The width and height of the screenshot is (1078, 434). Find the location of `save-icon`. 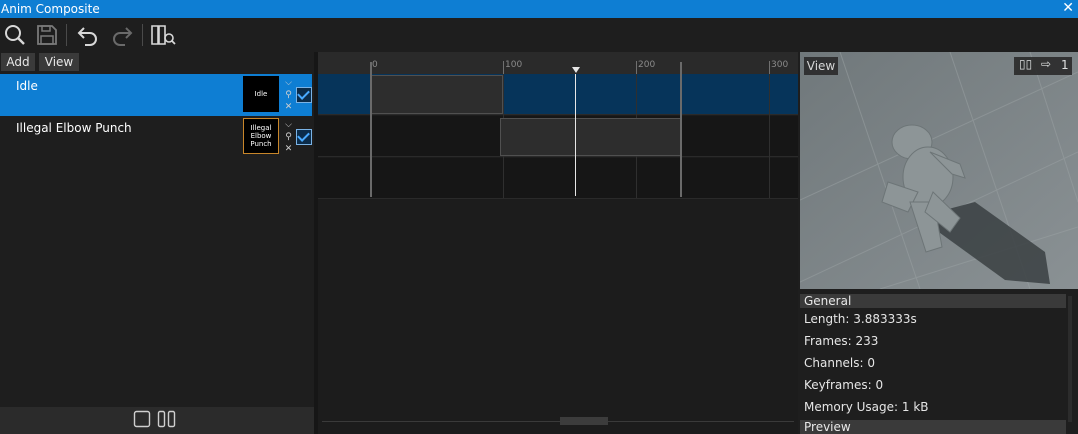

save-icon is located at coordinates (47, 35).